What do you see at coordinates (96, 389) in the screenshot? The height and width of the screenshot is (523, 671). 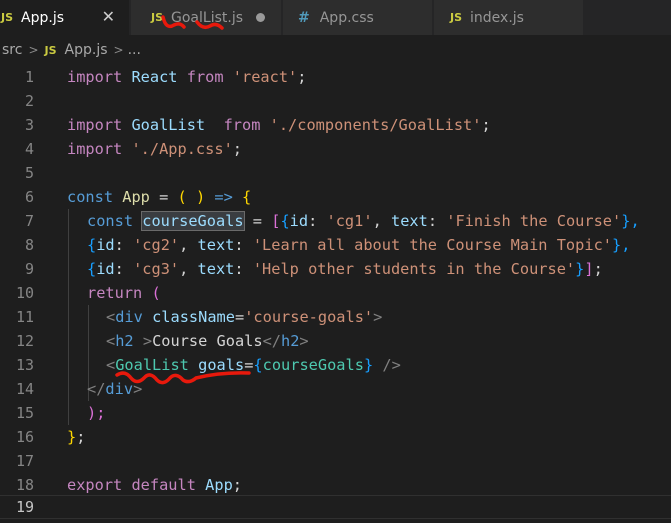 I see `tag-bracket-token: </` at bounding box center [96, 389].